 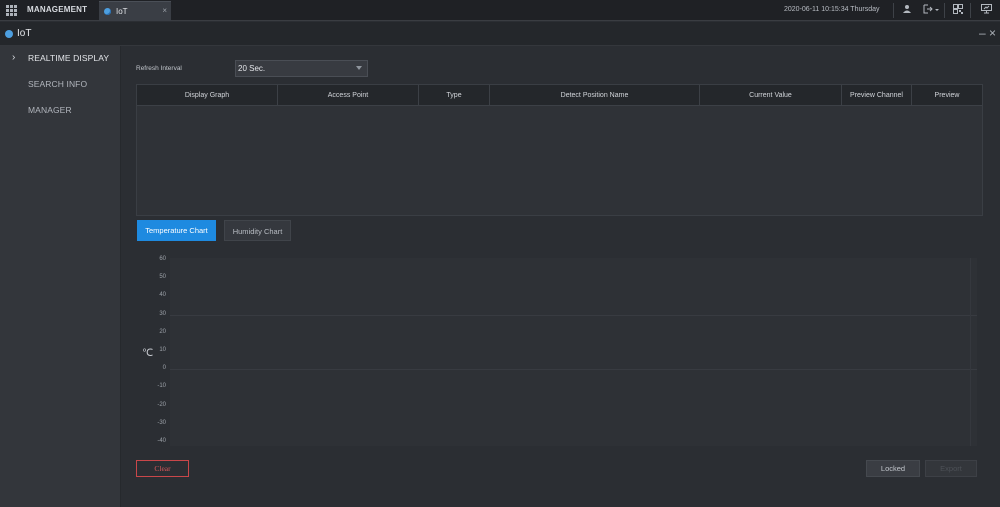 I want to click on datetime: 2020-06-11 10:15:34 Thursday, so click(x=832, y=9).